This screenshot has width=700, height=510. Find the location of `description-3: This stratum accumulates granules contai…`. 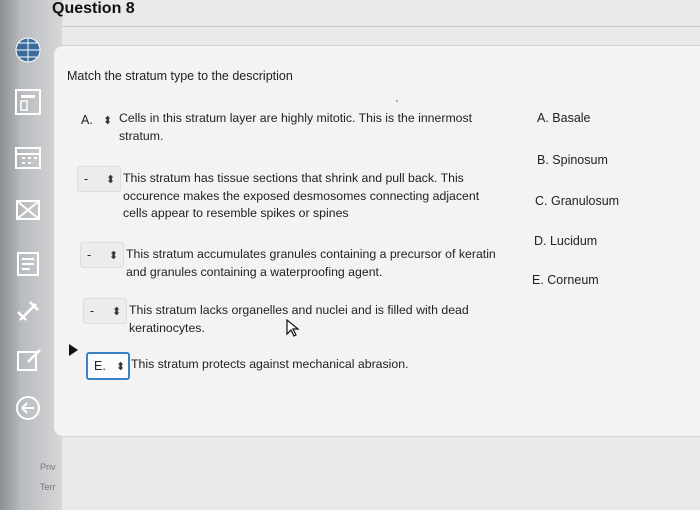

description-3: This stratum accumulates granules contai… is located at coordinates (311, 263).